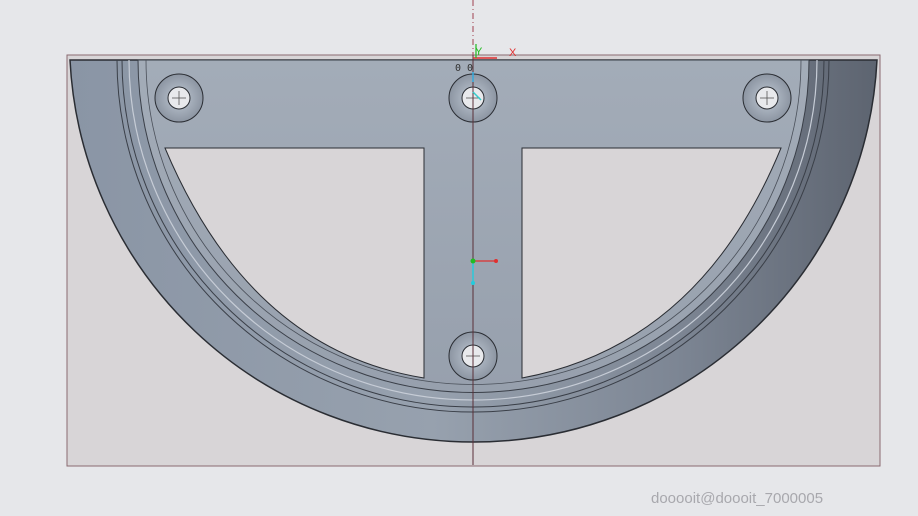 This screenshot has height=516, width=918. What do you see at coordinates (464, 68) in the screenshot?
I see `origin-label: 0 0` at bounding box center [464, 68].